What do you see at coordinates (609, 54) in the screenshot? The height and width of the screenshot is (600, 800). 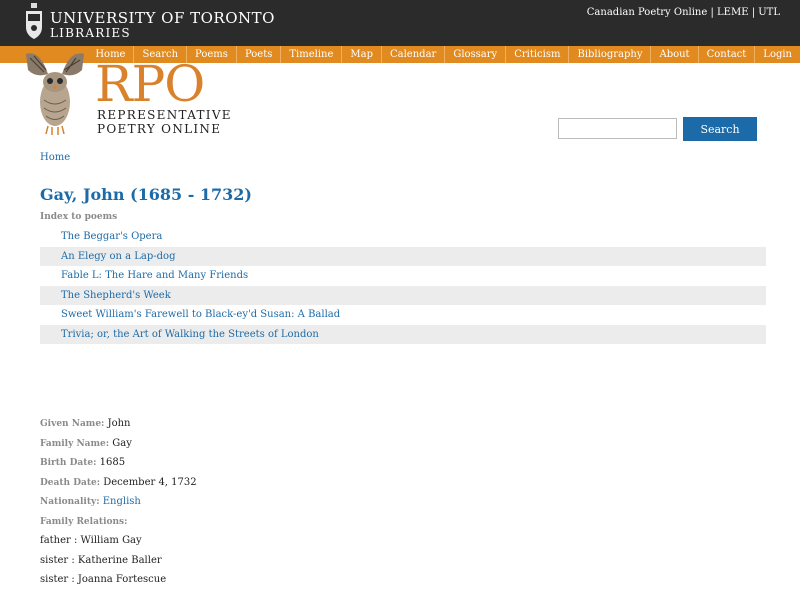 I see `nav-item-bibliography: Bibliography` at bounding box center [609, 54].